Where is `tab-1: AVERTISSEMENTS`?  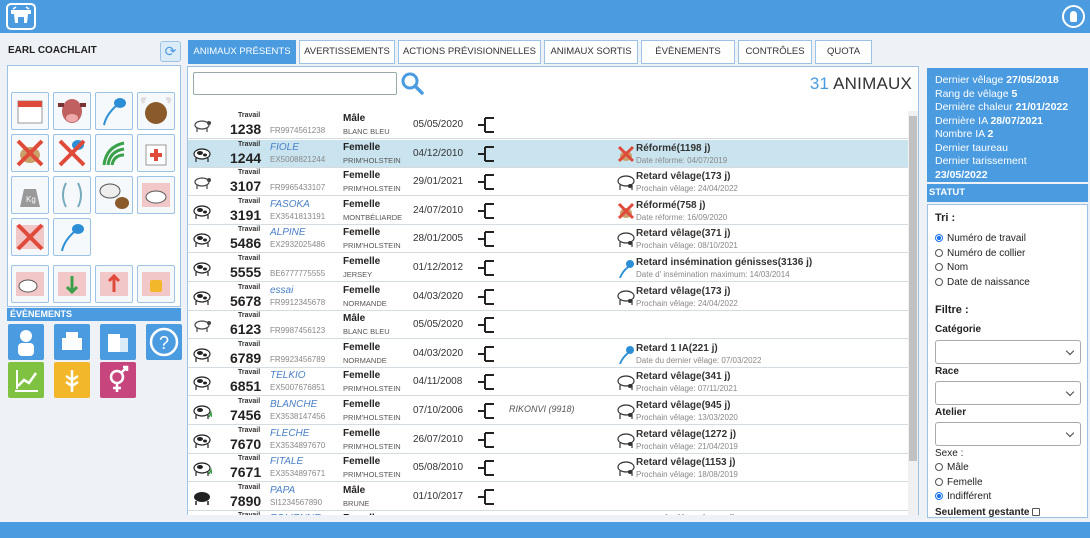
tab-1: AVERTISSEMENTS is located at coordinates (347, 52).